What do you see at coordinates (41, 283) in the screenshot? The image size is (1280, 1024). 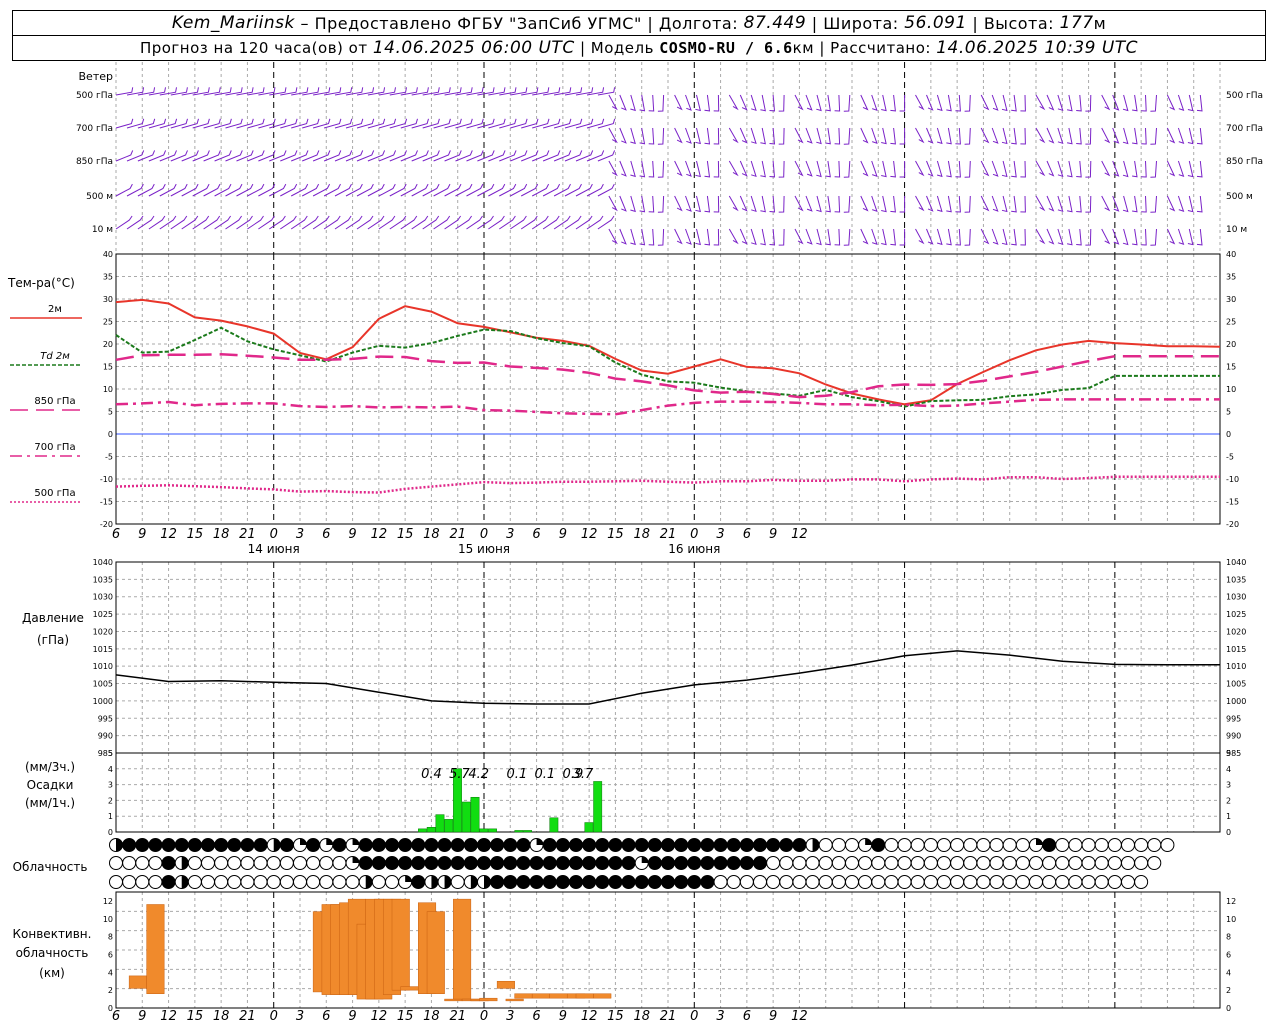 I see `temp-legend-title: Тем-ра(°С)` at bounding box center [41, 283].